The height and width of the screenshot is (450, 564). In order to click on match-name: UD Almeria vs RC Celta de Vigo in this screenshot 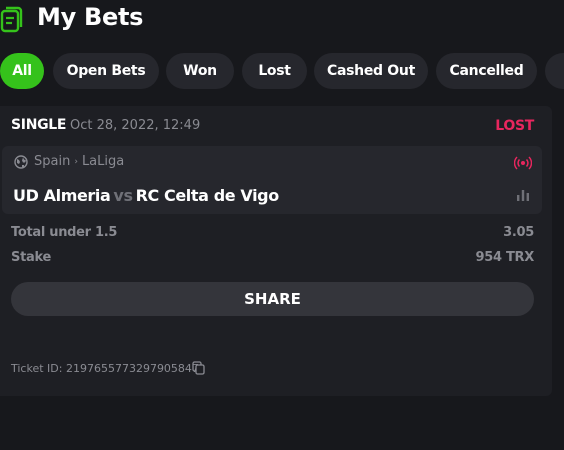, I will do `click(146, 195)`.